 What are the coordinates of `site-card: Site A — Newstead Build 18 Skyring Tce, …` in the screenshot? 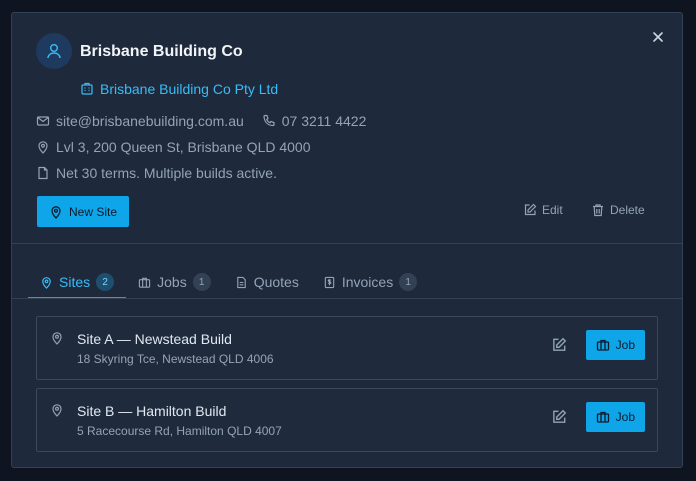 It's located at (347, 348).